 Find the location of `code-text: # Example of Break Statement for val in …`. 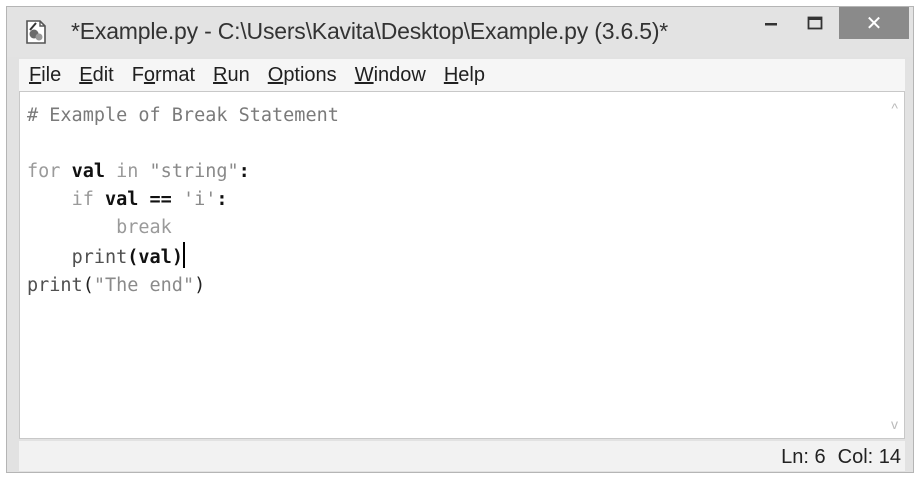

code-text: # Example of Break Statement for val in … is located at coordinates (183, 201).